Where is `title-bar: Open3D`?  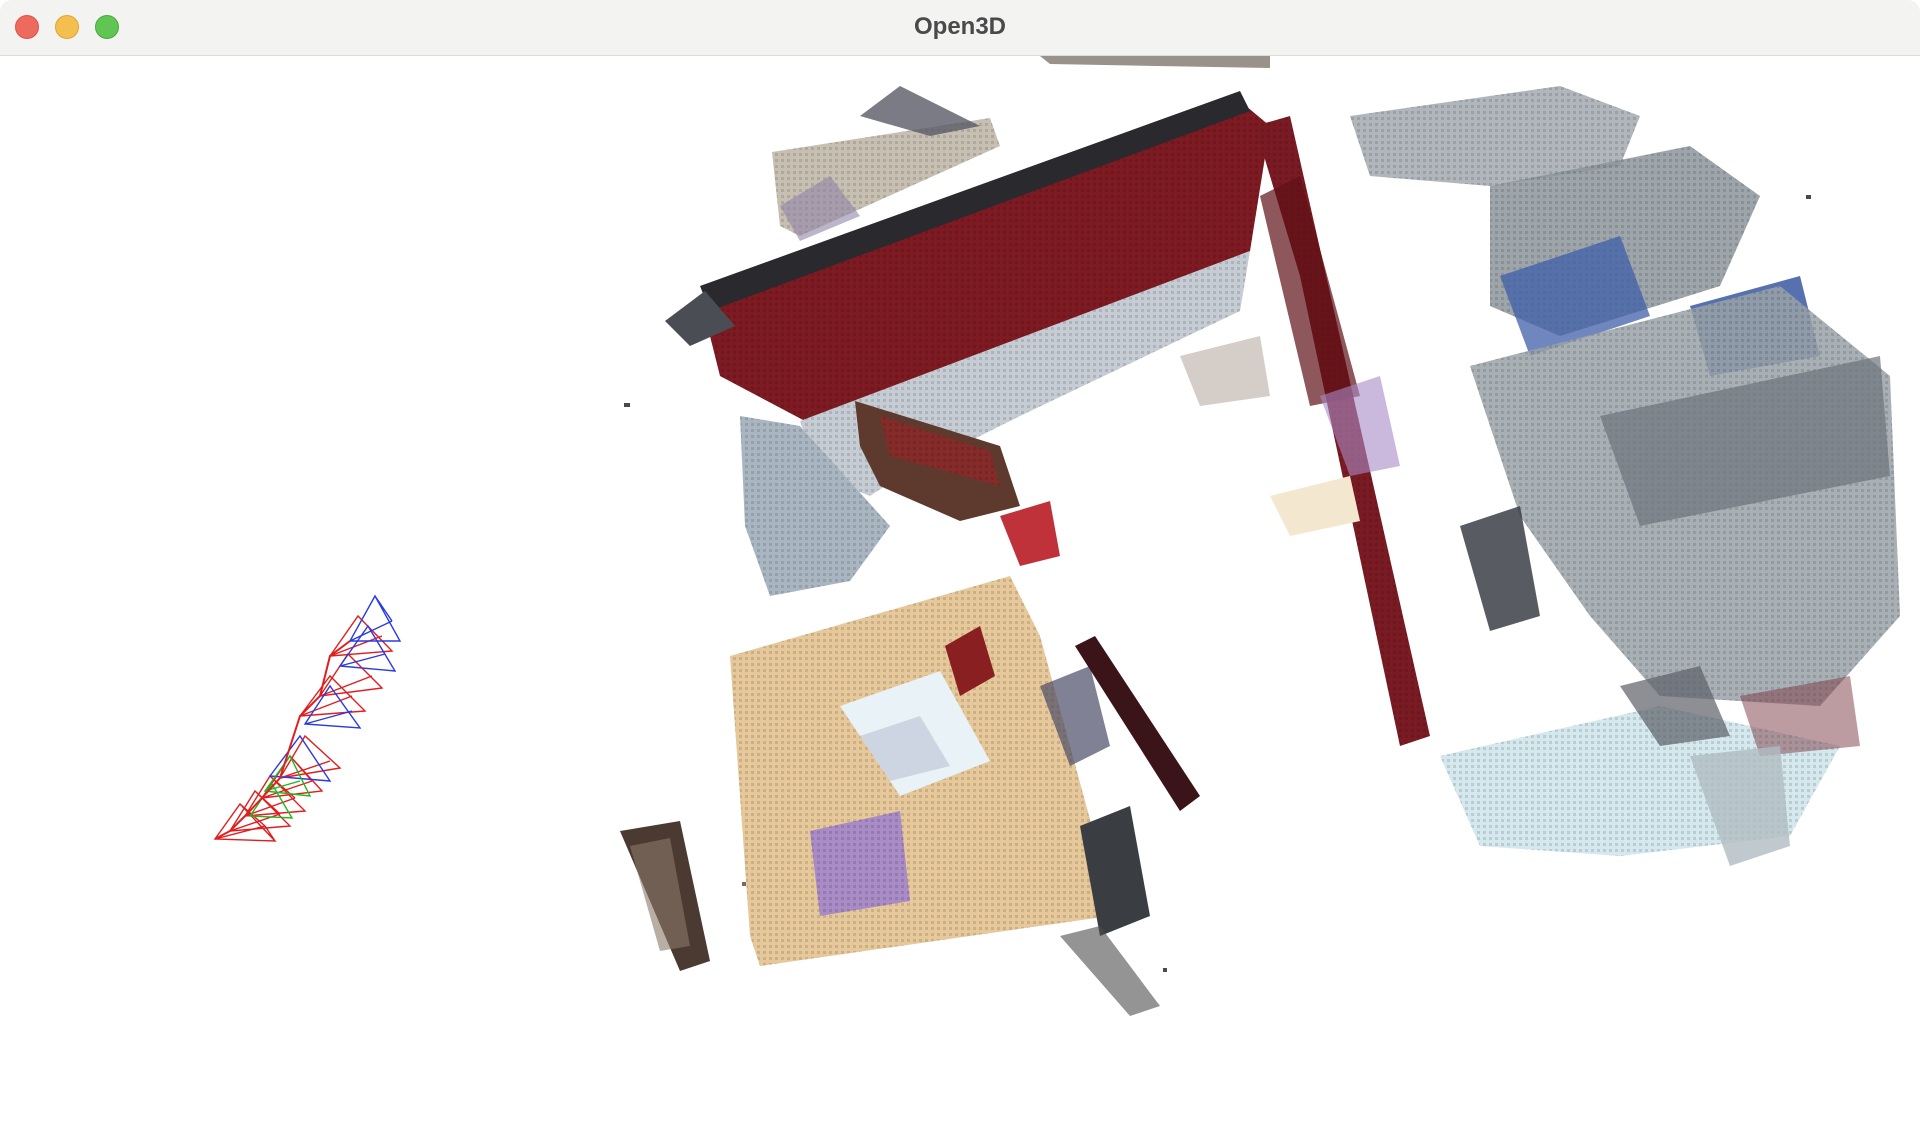 title-bar: Open3D is located at coordinates (960, 28).